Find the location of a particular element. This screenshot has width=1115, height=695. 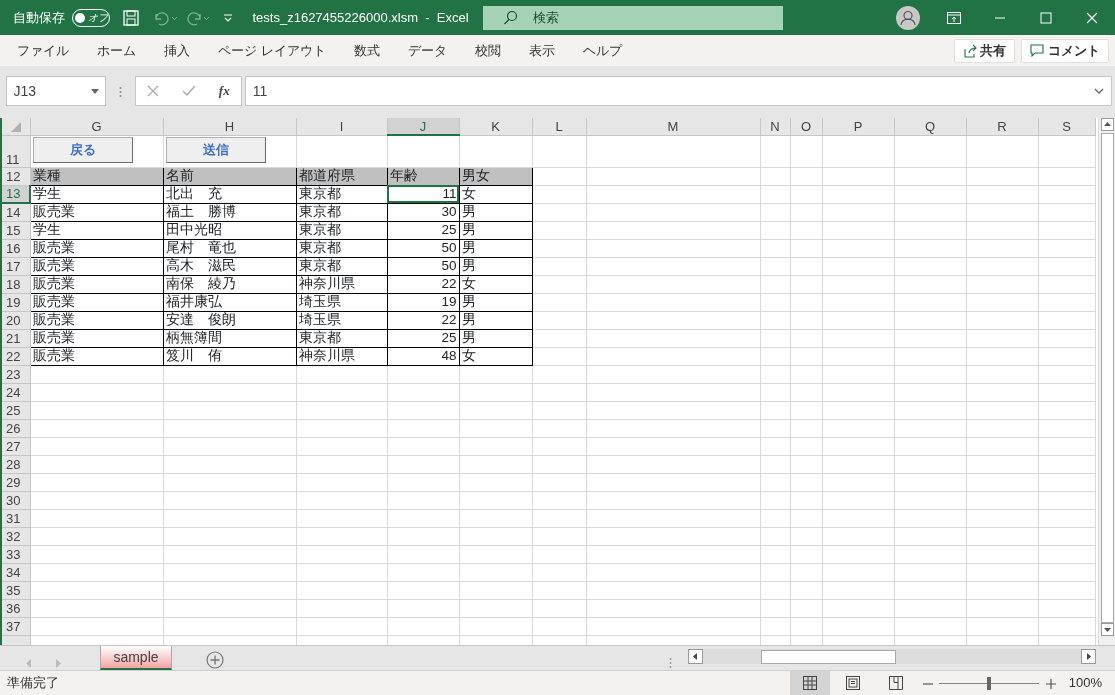

enter-check-icon is located at coordinates (189, 91).